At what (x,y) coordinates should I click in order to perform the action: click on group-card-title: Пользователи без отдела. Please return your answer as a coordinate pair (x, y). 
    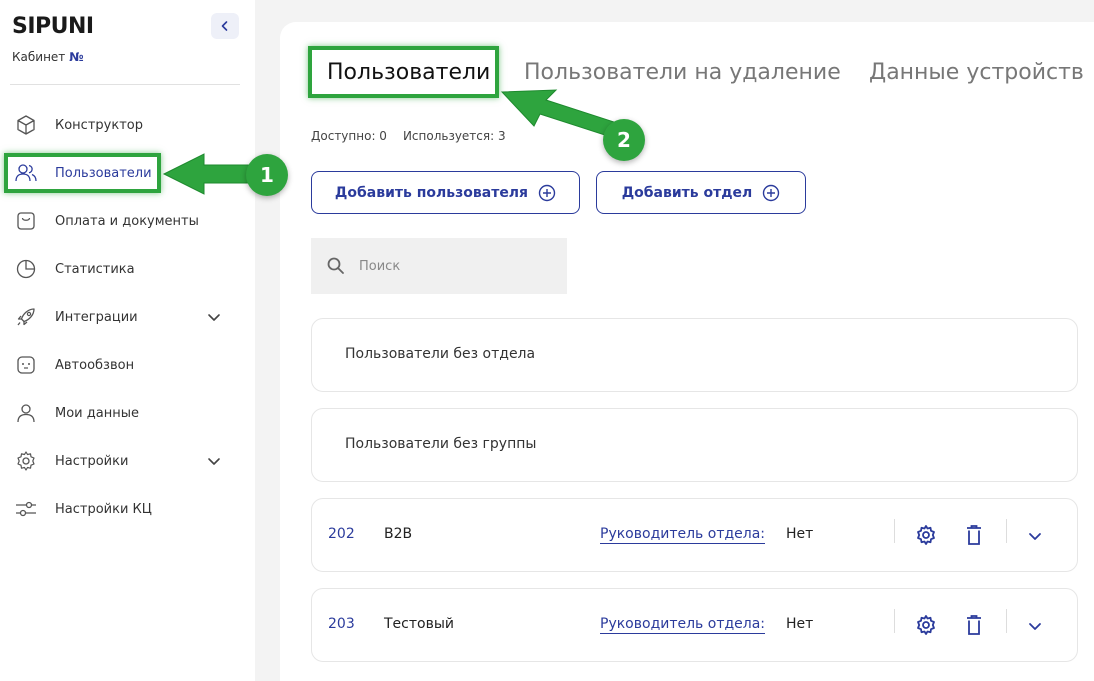
    Looking at the image, I should click on (440, 354).